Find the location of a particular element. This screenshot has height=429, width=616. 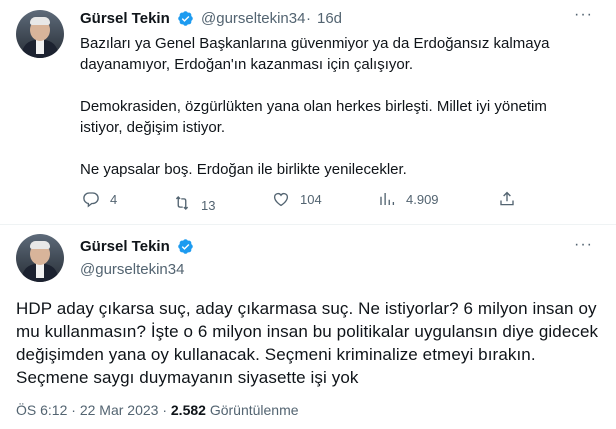

like-button: 104 is located at coordinates (297, 199).